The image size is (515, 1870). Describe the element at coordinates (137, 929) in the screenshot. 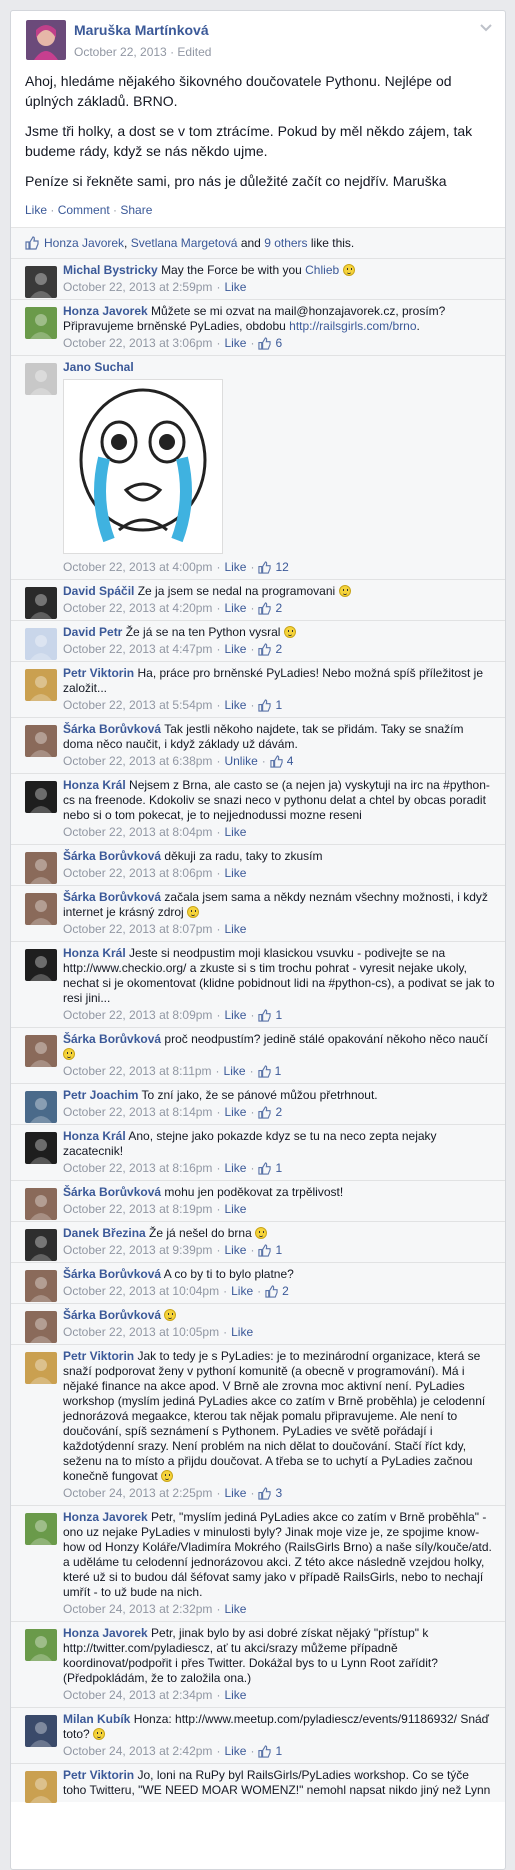

I see `comment-timestamp: October 22, 2013 at 8:07pm` at that location.